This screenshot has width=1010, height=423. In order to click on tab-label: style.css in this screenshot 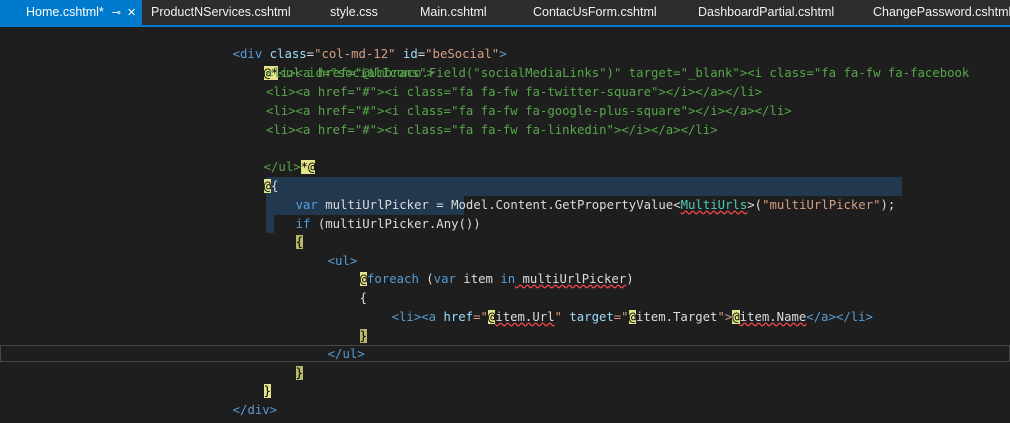, I will do `click(354, 12)`.